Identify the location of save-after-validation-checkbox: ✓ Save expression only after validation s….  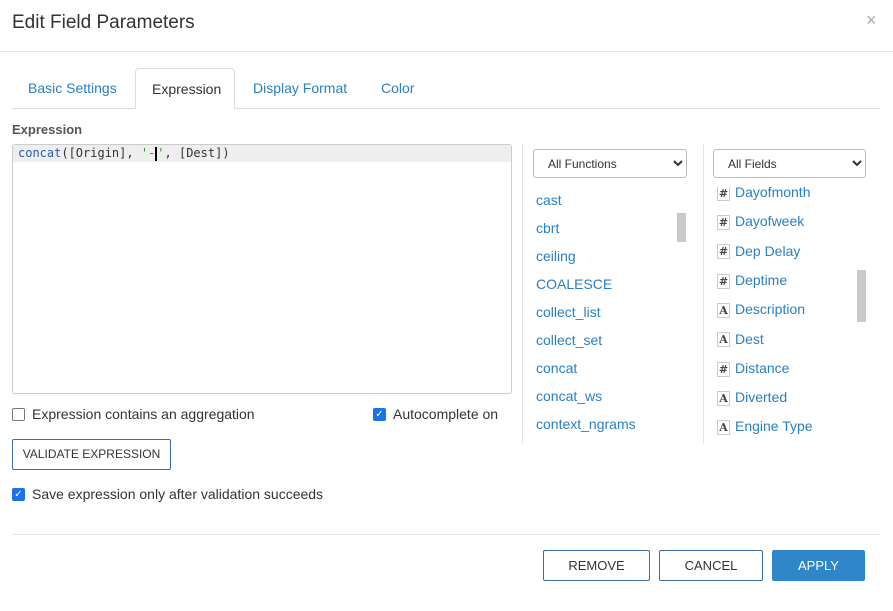
(167, 494).